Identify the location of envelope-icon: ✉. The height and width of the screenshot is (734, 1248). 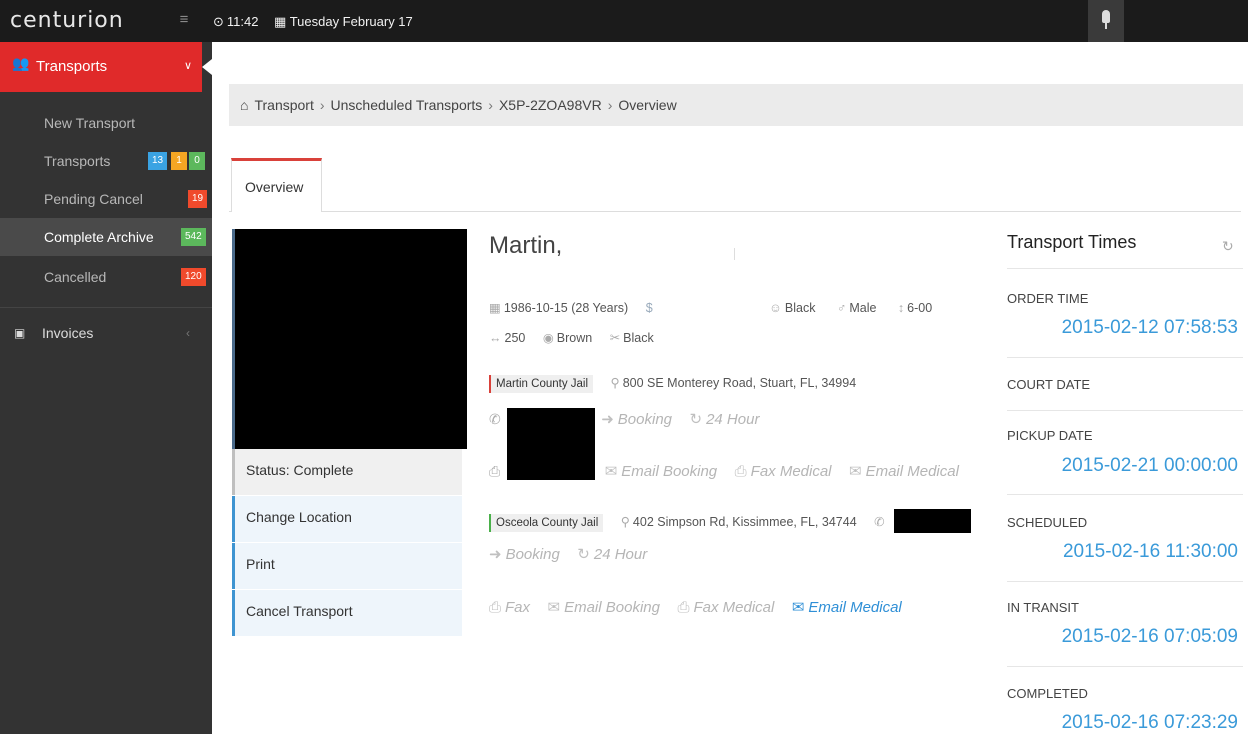
(798, 607).